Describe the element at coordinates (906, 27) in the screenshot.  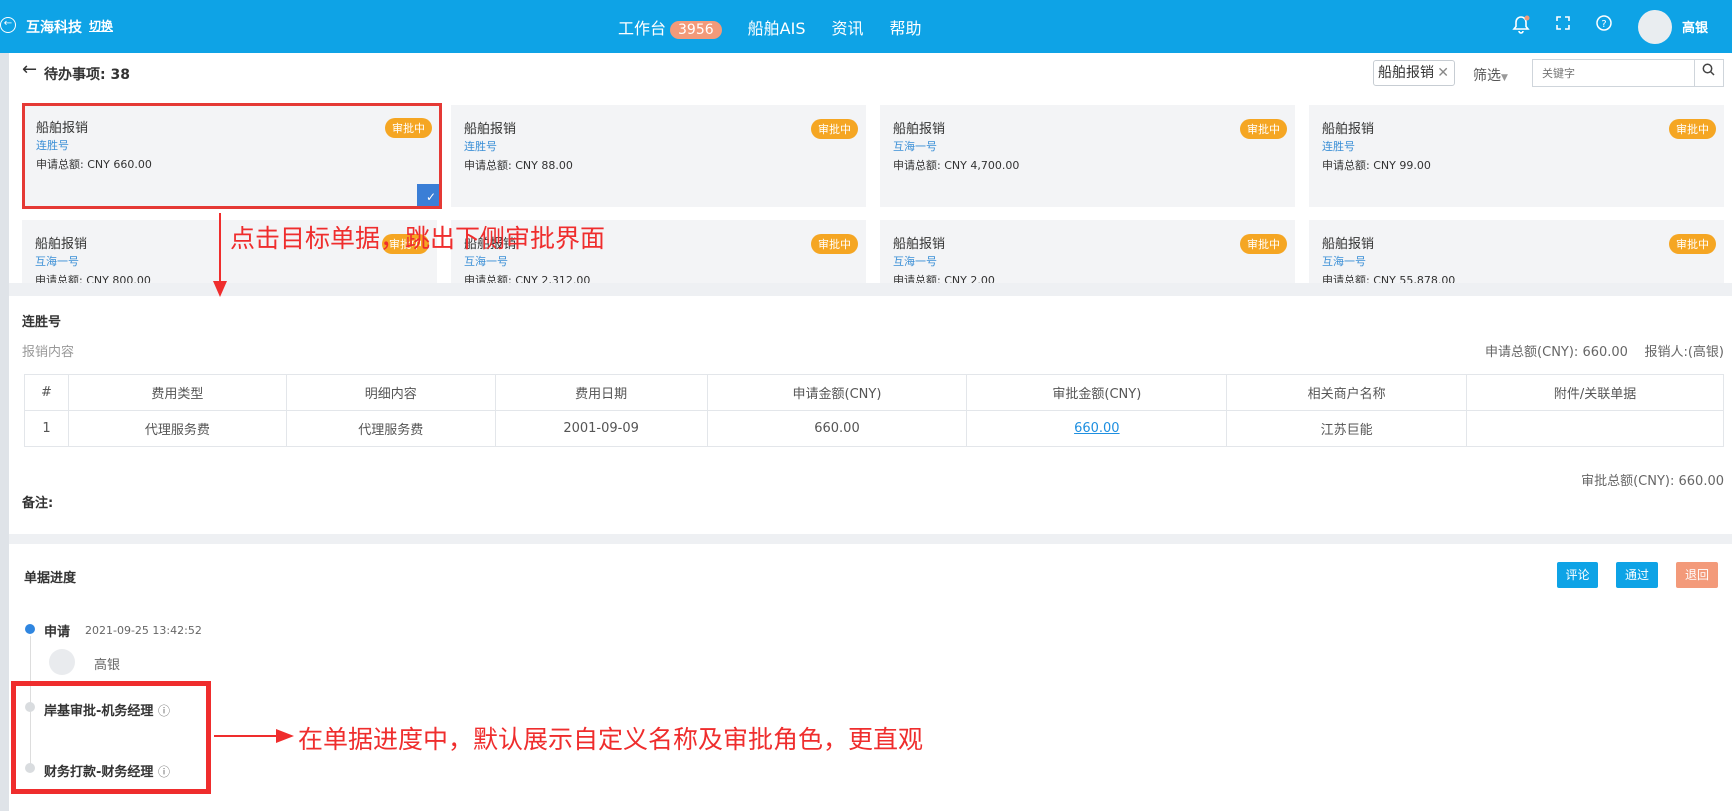
I see `nav-item-help: 帮助` at that location.